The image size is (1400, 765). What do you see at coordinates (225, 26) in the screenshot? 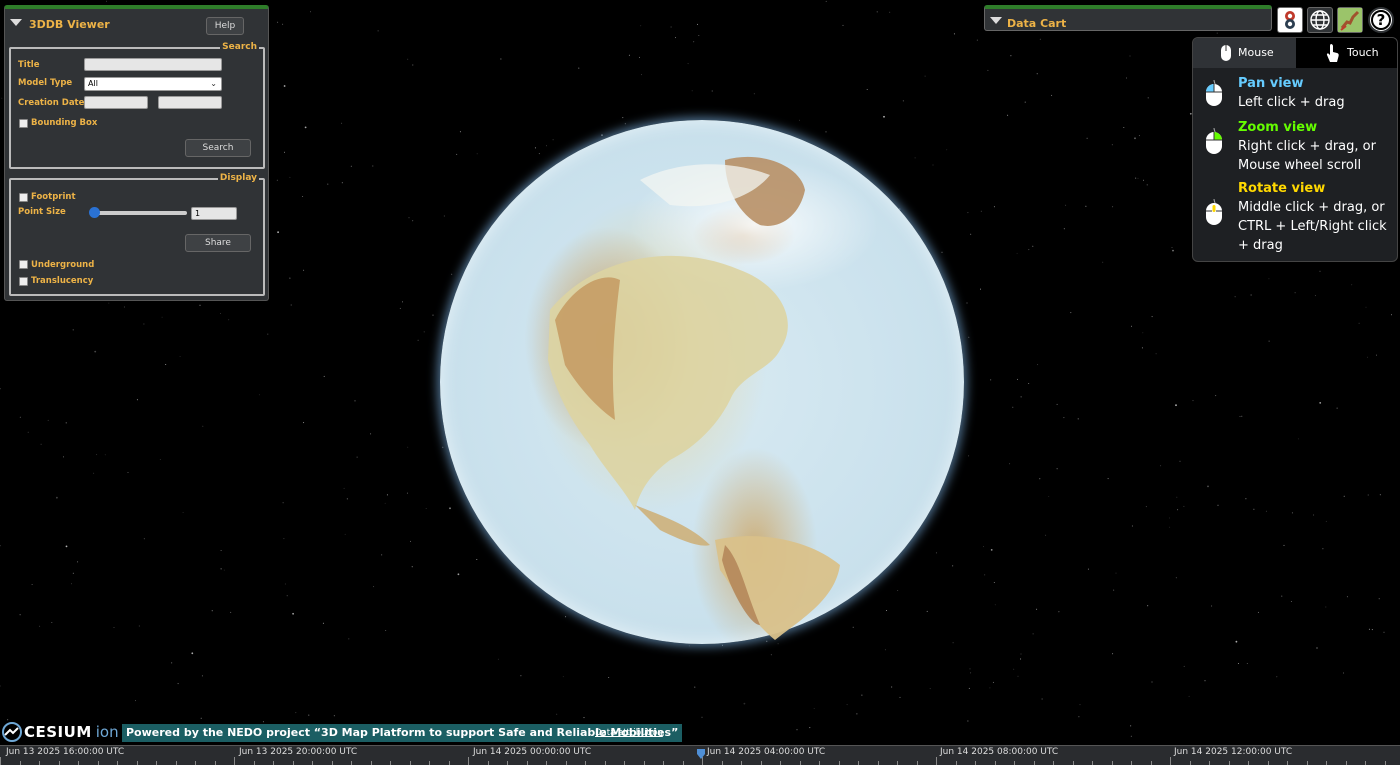
I see `help-button: Help` at bounding box center [225, 26].